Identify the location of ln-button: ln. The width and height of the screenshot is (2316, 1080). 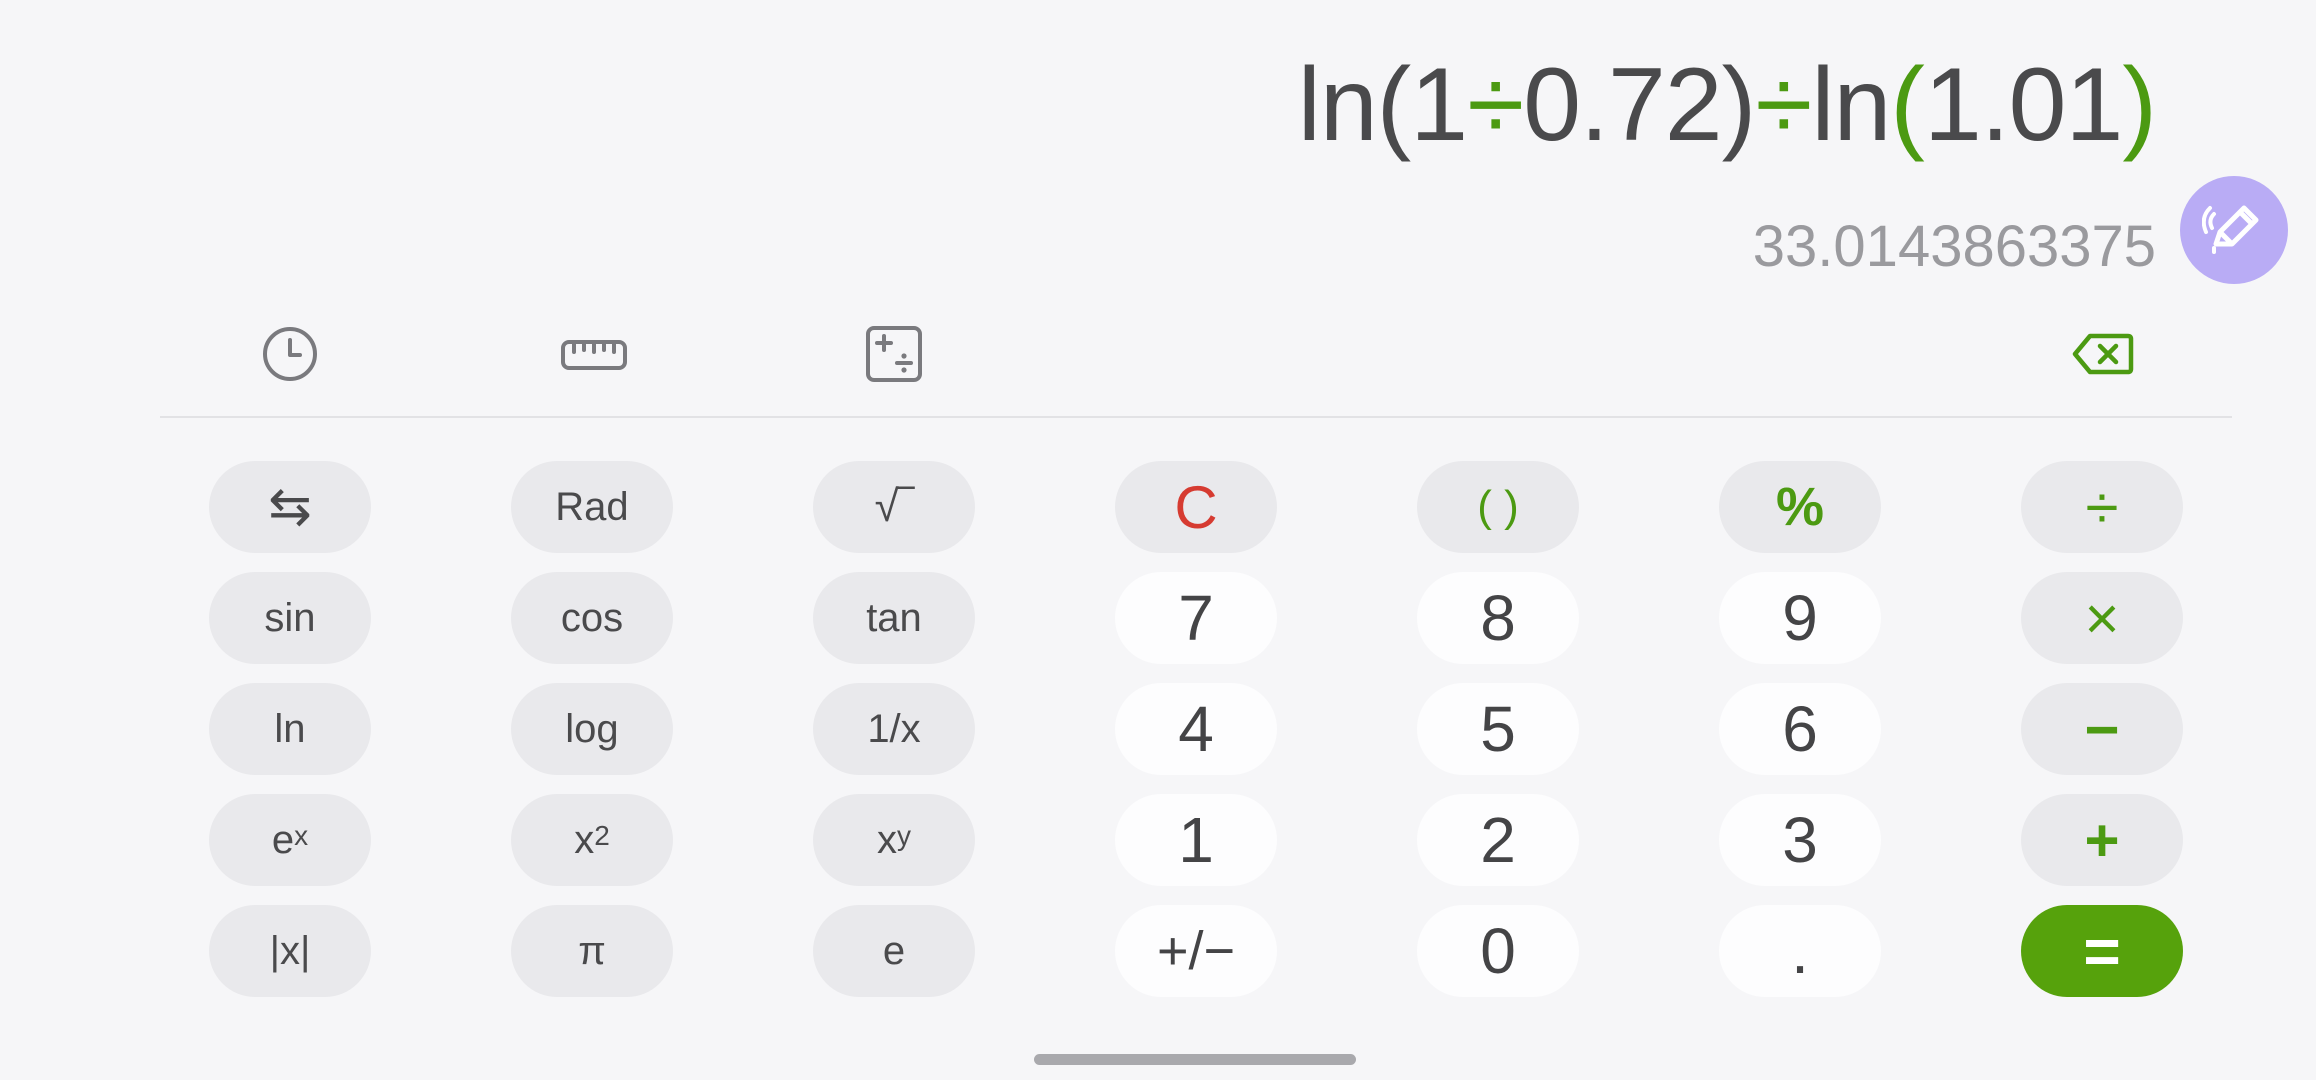
(290, 729).